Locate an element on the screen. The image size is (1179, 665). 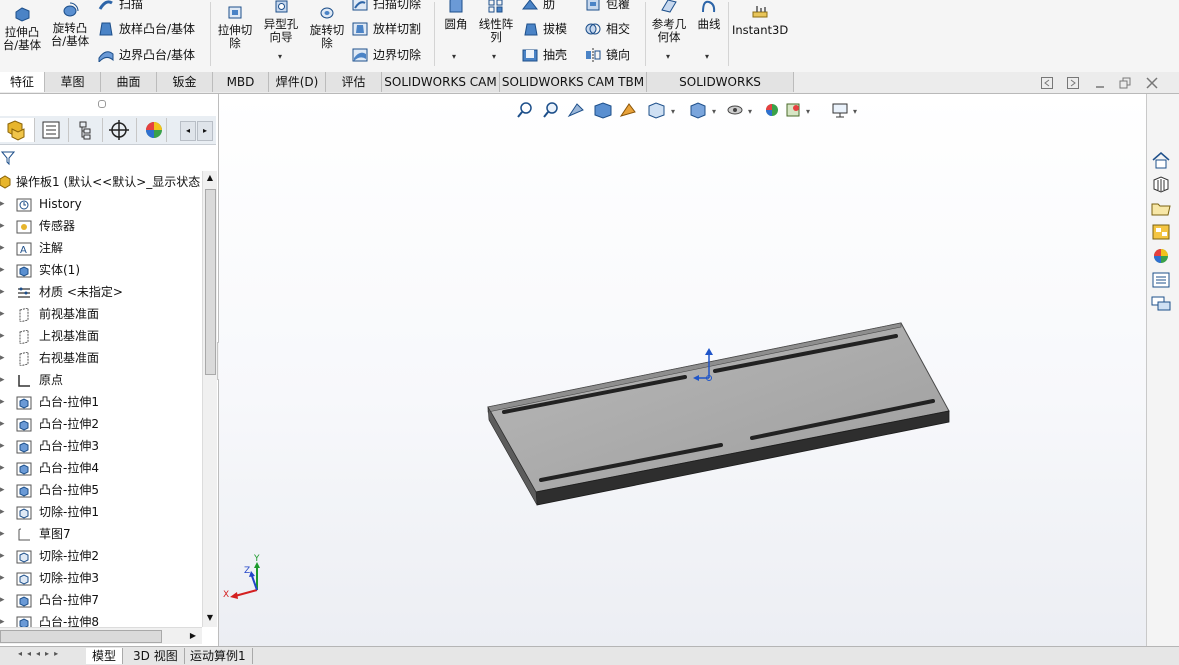
tab-display-manager is located at coordinates (151, 130).